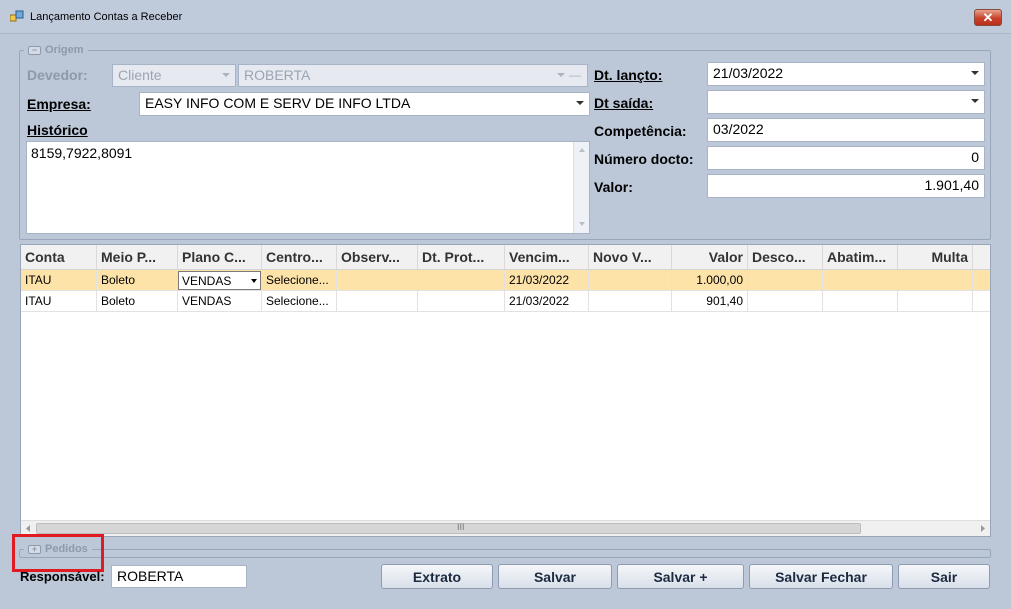 The image size is (1011, 609). I want to click on valor-label: Valor:, so click(613, 187).